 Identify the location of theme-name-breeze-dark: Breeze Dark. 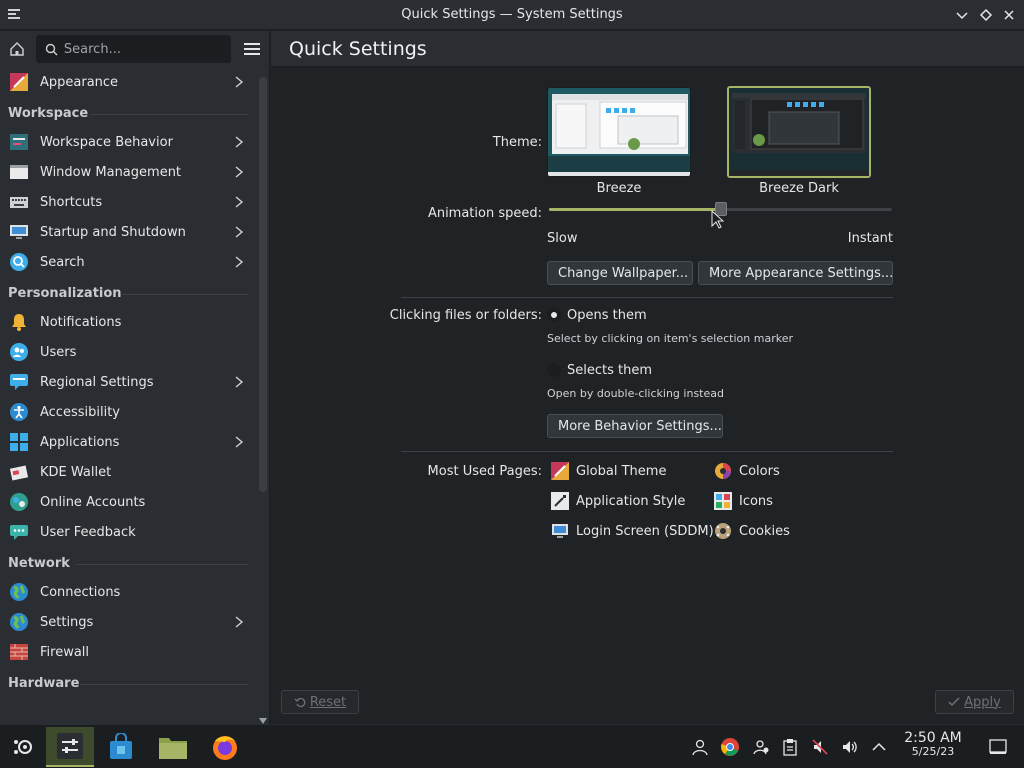
(799, 188).